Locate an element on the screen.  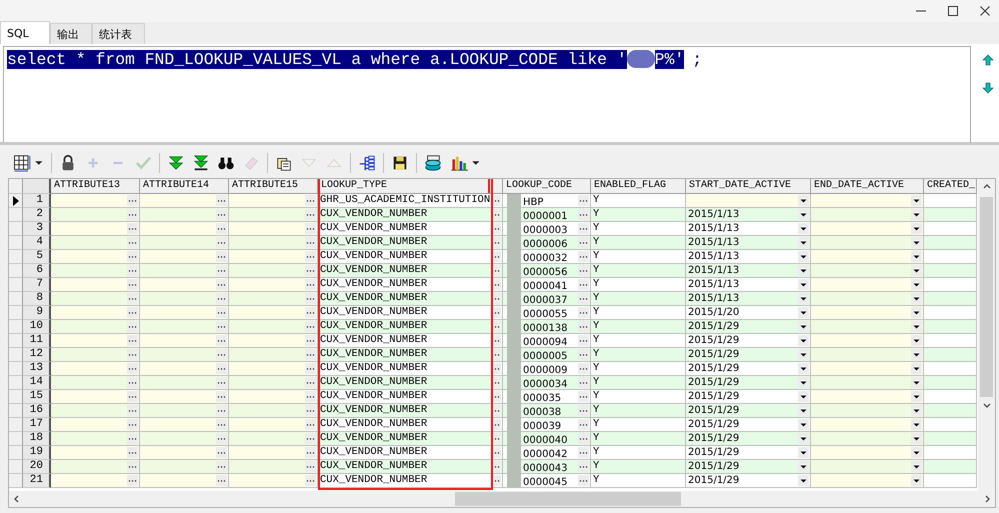
grid-corner is located at coordinates (37, 186).